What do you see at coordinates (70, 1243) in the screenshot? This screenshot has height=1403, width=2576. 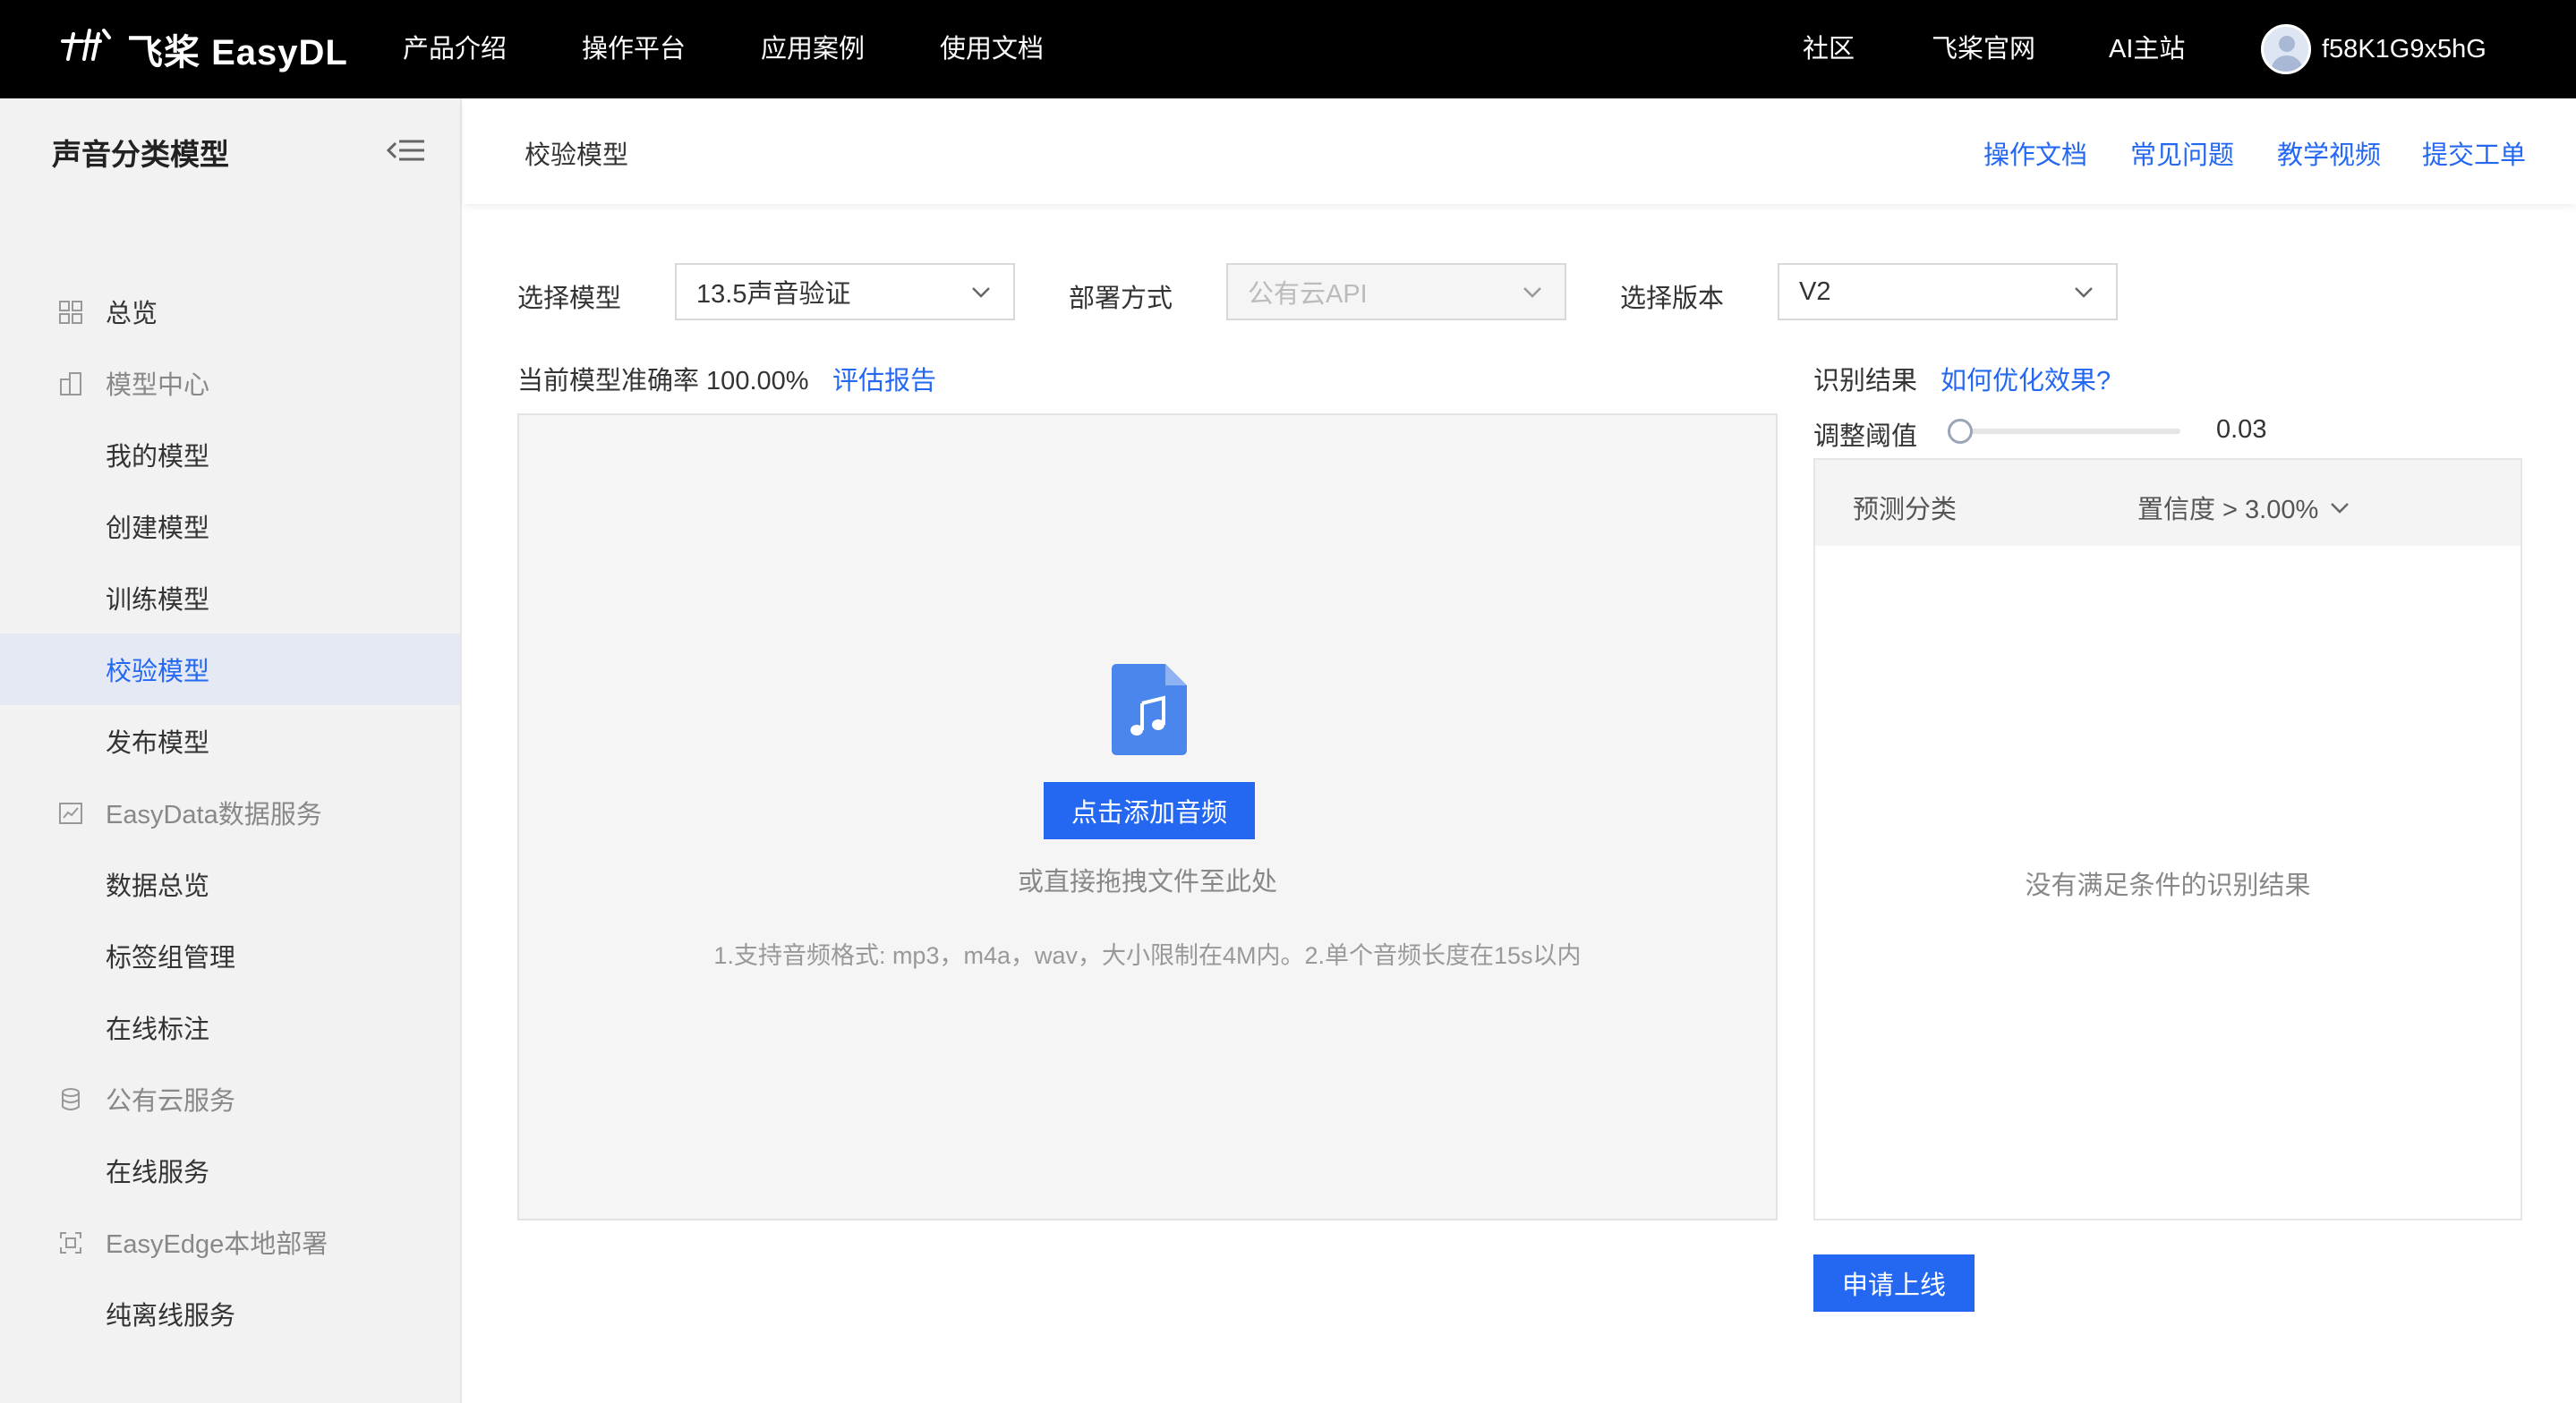 I see `edge-icon` at bounding box center [70, 1243].